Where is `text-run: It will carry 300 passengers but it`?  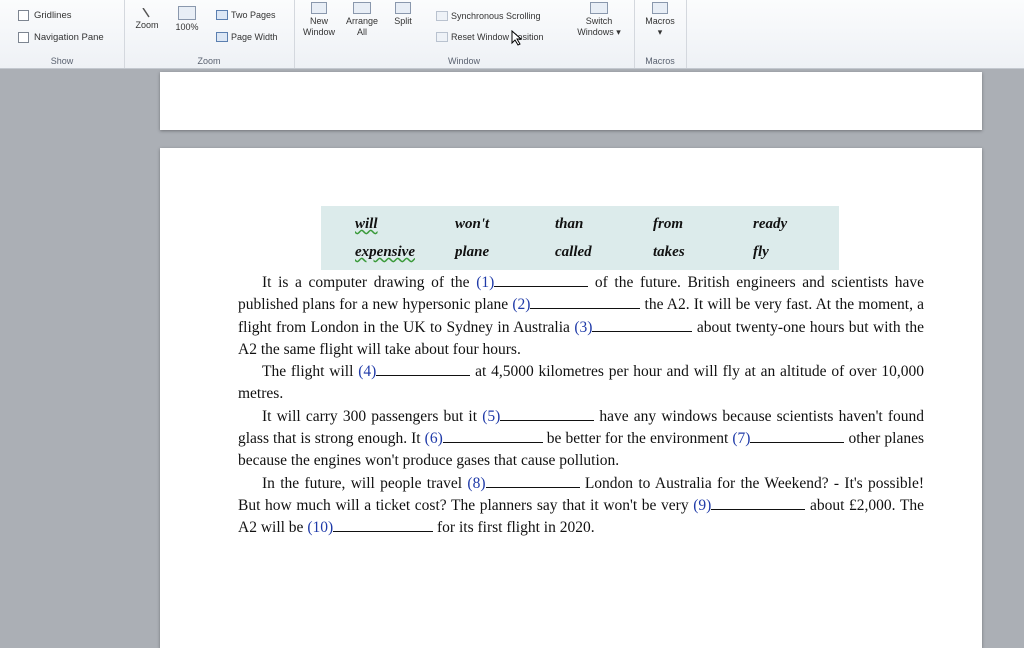 text-run: It will carry 300 passengers but it is located at coordinates (372, 416).